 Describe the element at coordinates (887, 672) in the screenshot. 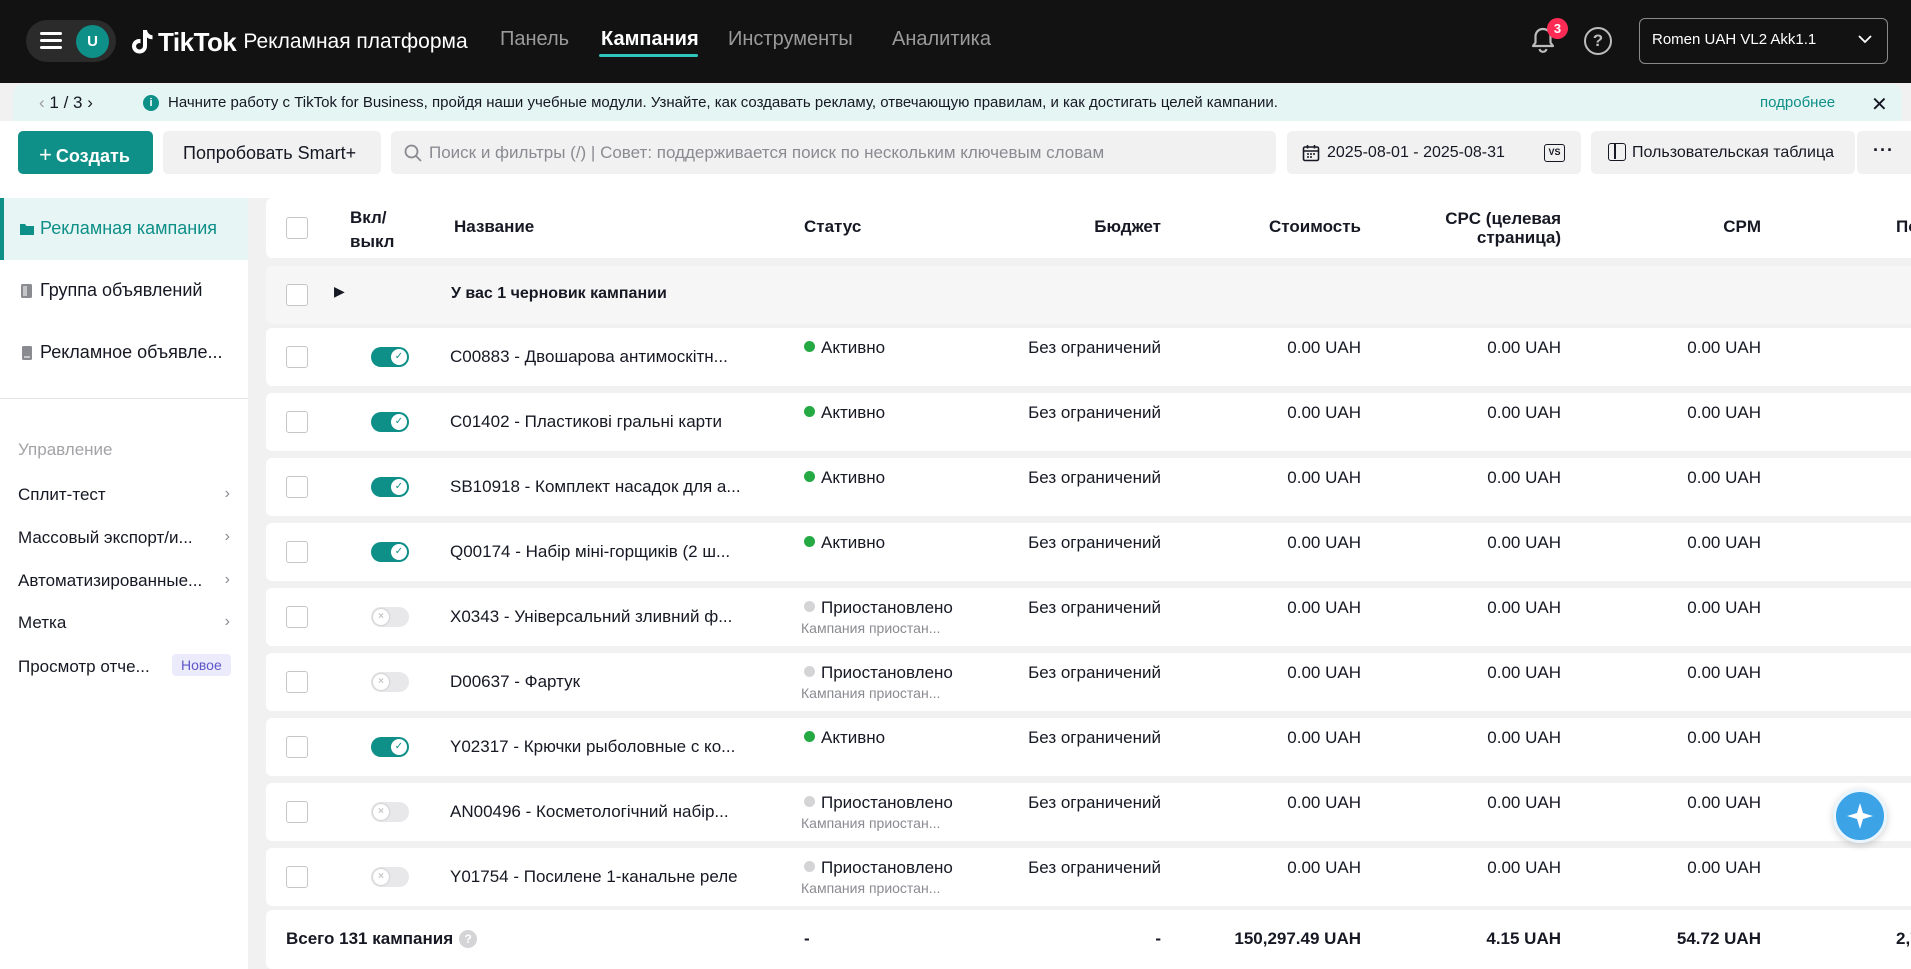

I see `status-text: Приостановлено` at that location.